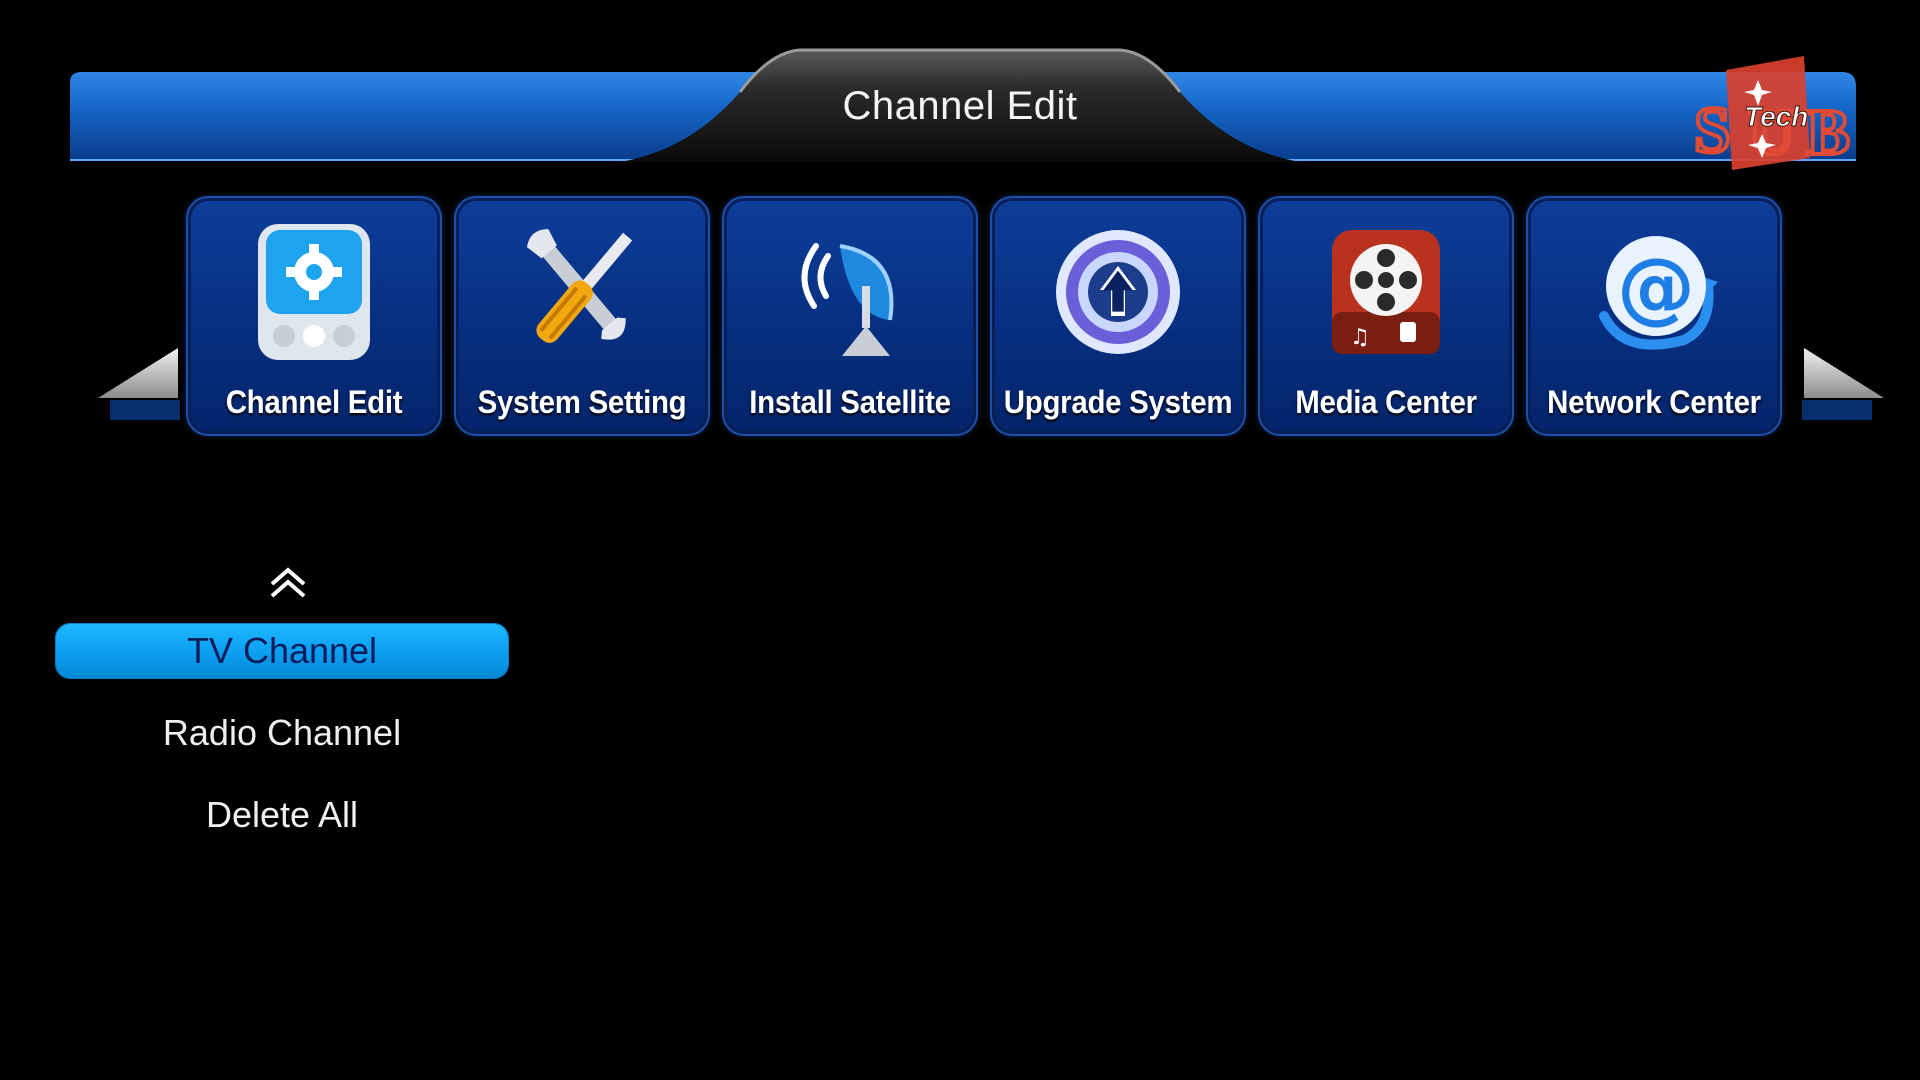 Image resolution: width=1920 pixels, height=1080 pixels. Describe the element at coordinates (960, 106) in the screenshot. I see `page-title: Channel Edit` at that location.